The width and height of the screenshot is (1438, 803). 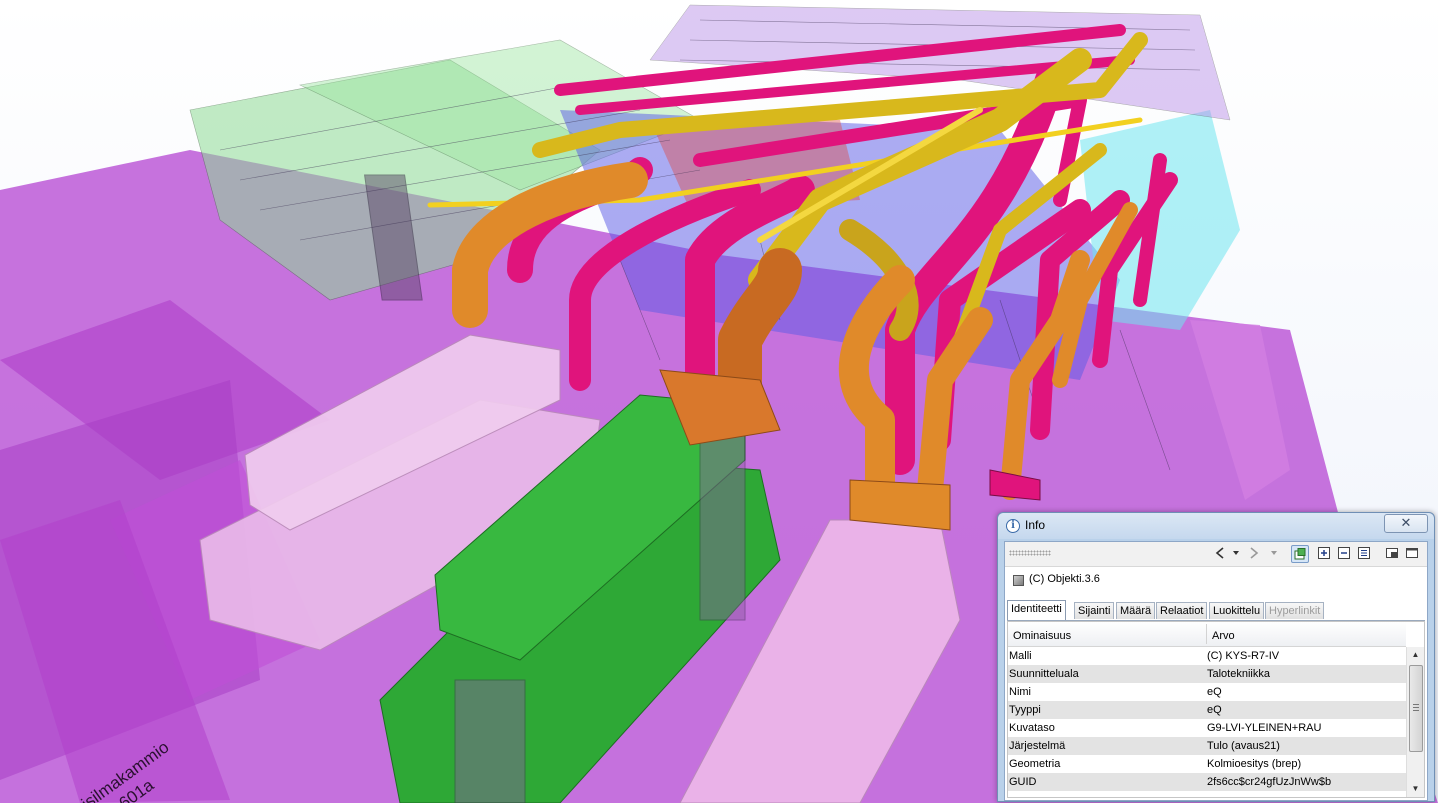 I want to click on tab-identiteetti: Identiteetti, so click(x=1036, y=610).